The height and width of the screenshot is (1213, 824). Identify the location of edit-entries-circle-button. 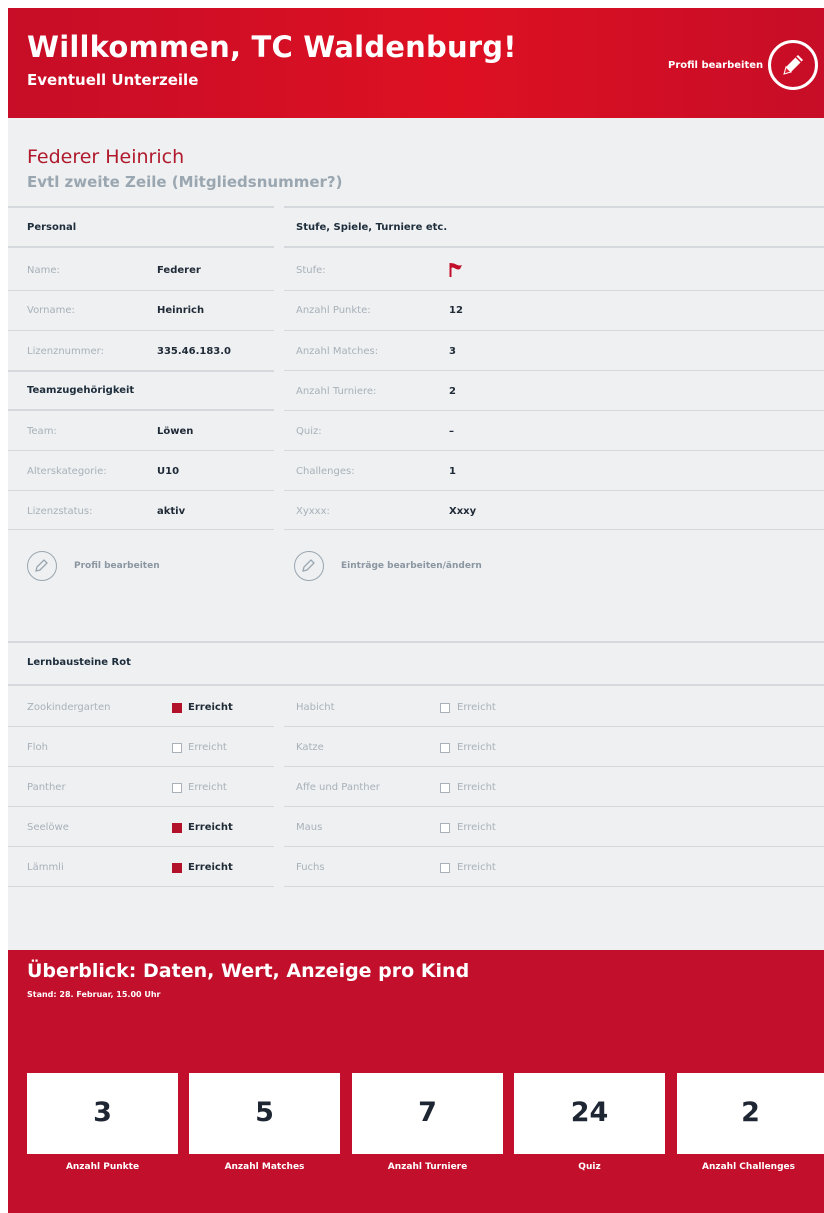
(309, 566).